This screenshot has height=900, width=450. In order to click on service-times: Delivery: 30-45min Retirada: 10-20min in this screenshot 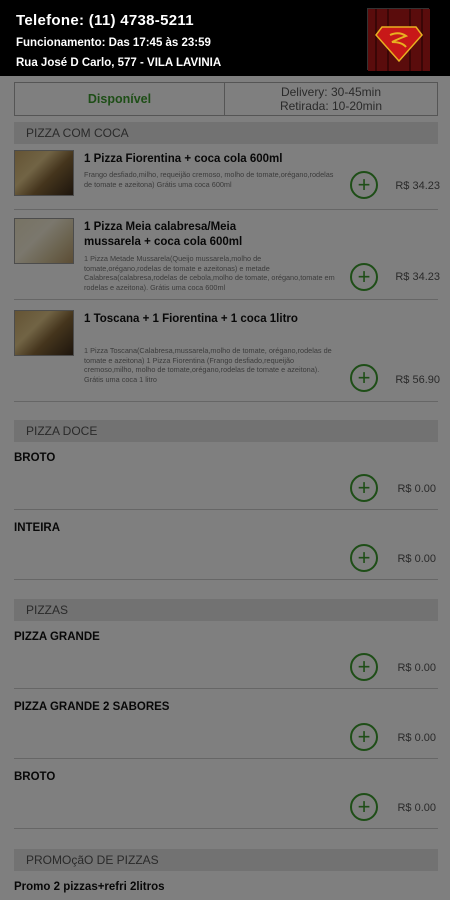, I will do `click(331, 99)`.